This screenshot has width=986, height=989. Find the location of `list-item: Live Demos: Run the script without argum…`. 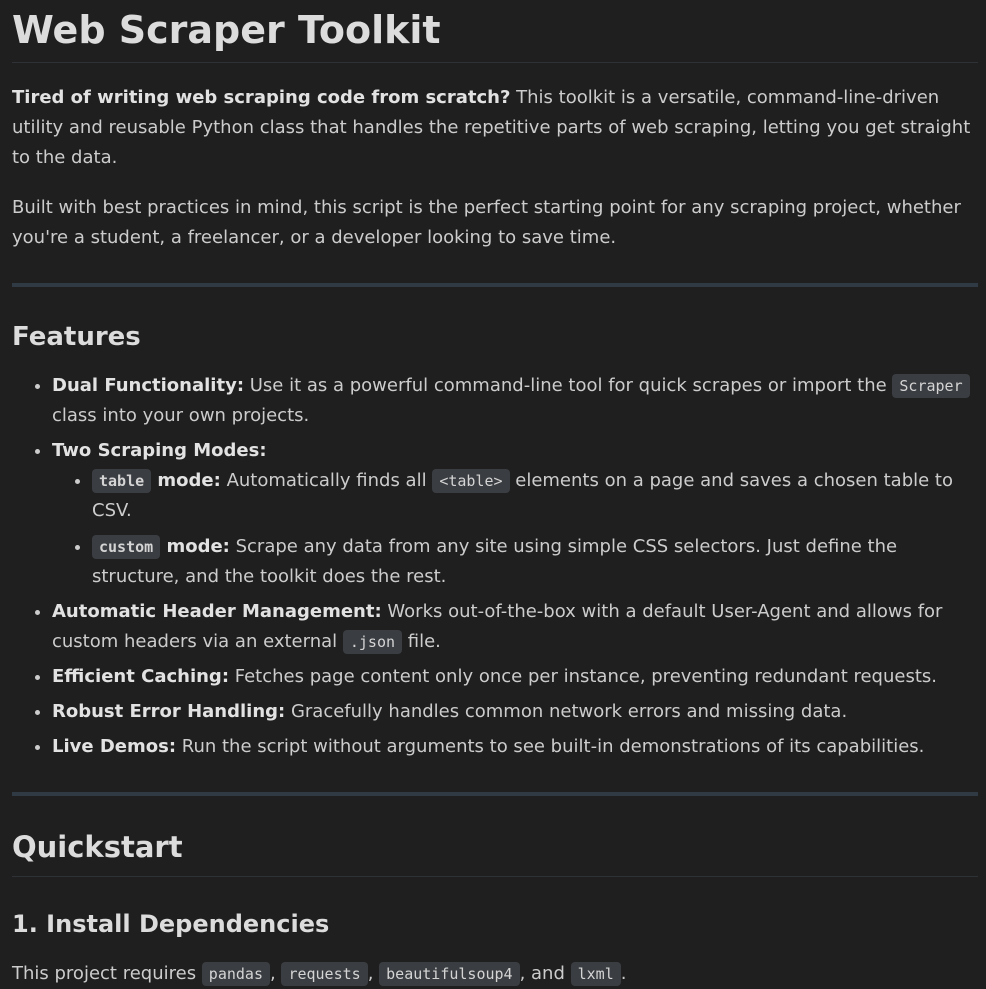

list-item: Live Demos: Run the script without argum… is located at coordinates (515, 747).